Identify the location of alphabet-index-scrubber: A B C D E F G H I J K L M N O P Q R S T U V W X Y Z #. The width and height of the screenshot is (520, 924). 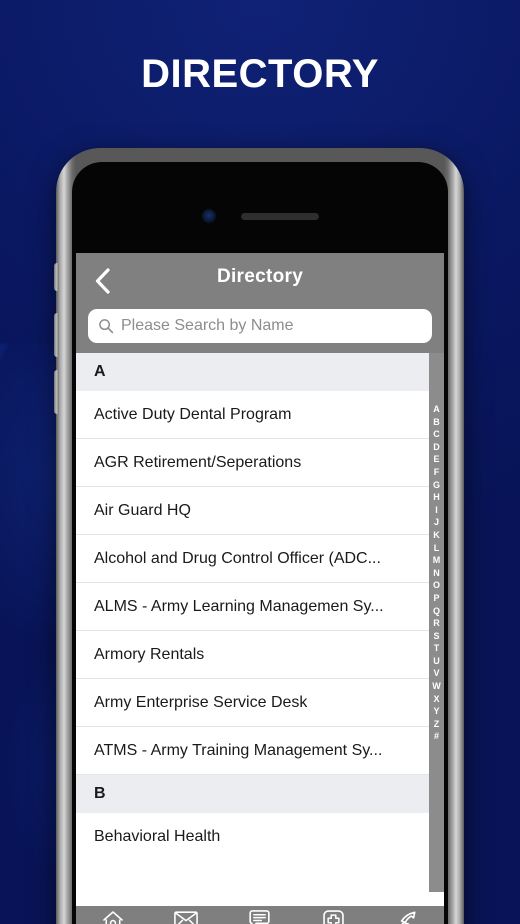
(436, 622).